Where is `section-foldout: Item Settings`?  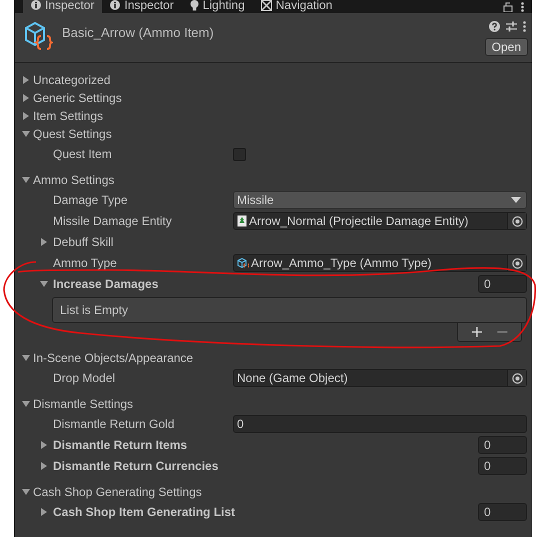 section-foldout: Item Settings is located at coordinates (68, 116).